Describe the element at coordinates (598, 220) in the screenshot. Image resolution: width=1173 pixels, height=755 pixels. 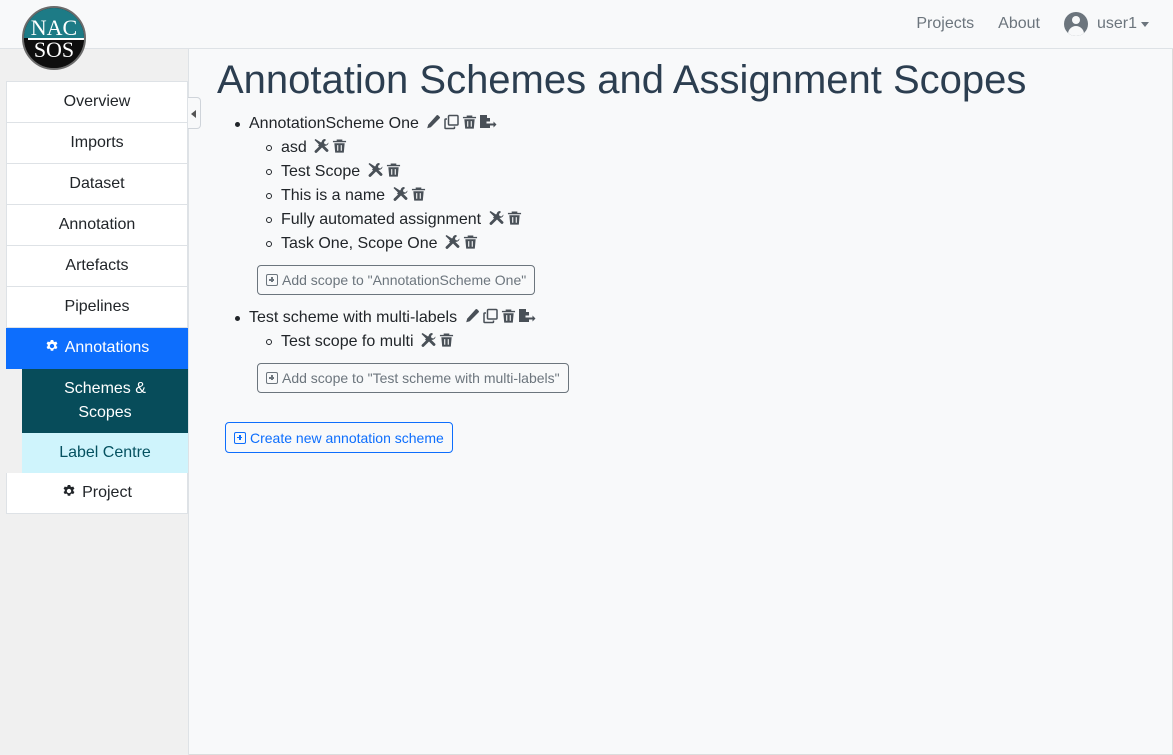
I see `scope-item: Fully automated assignment` at that location.